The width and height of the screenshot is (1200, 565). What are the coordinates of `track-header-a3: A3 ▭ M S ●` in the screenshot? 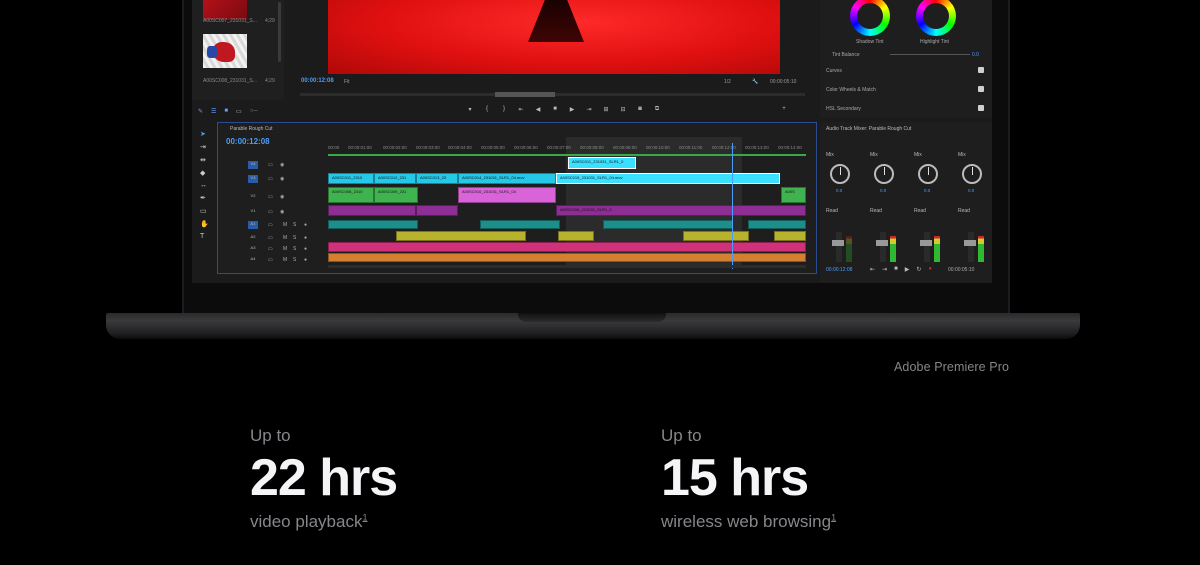 It's located at (282, 249).